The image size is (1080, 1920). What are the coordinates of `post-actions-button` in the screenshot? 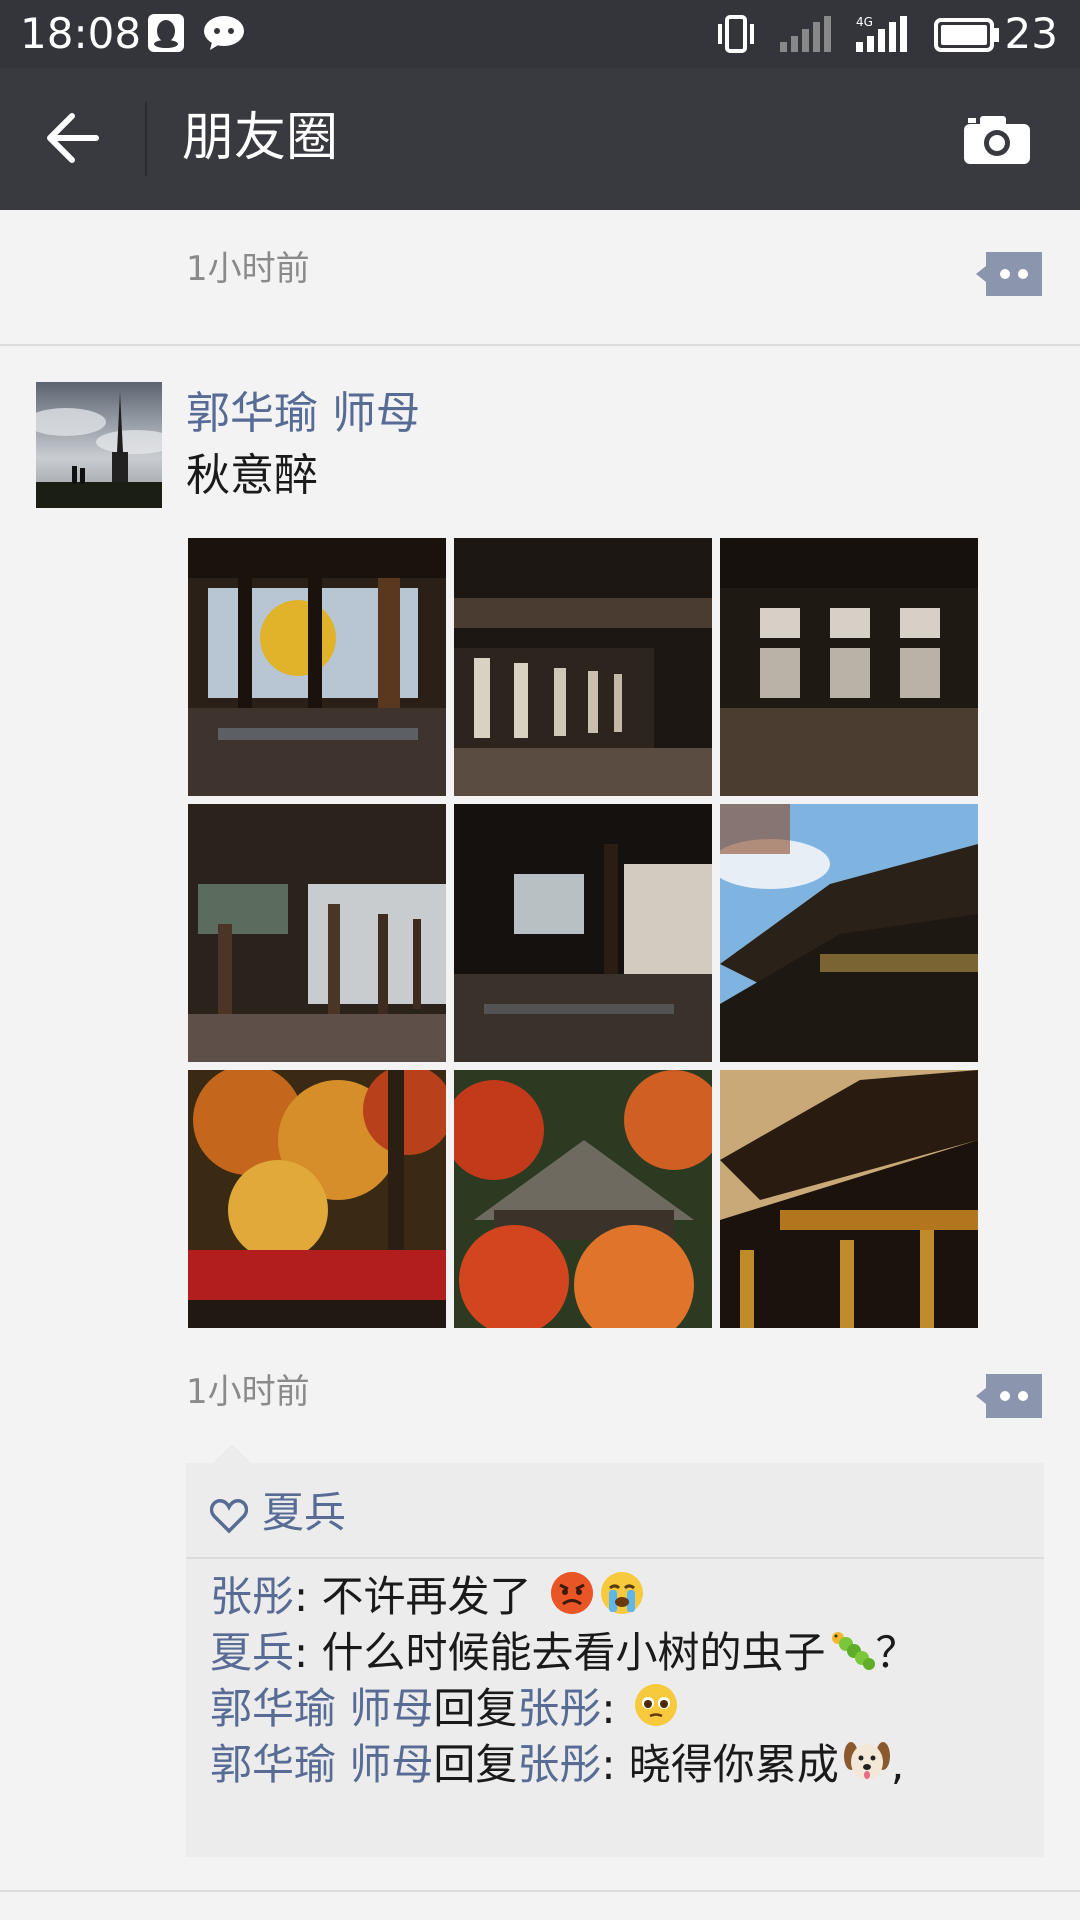 It's located at (1009, 1396).